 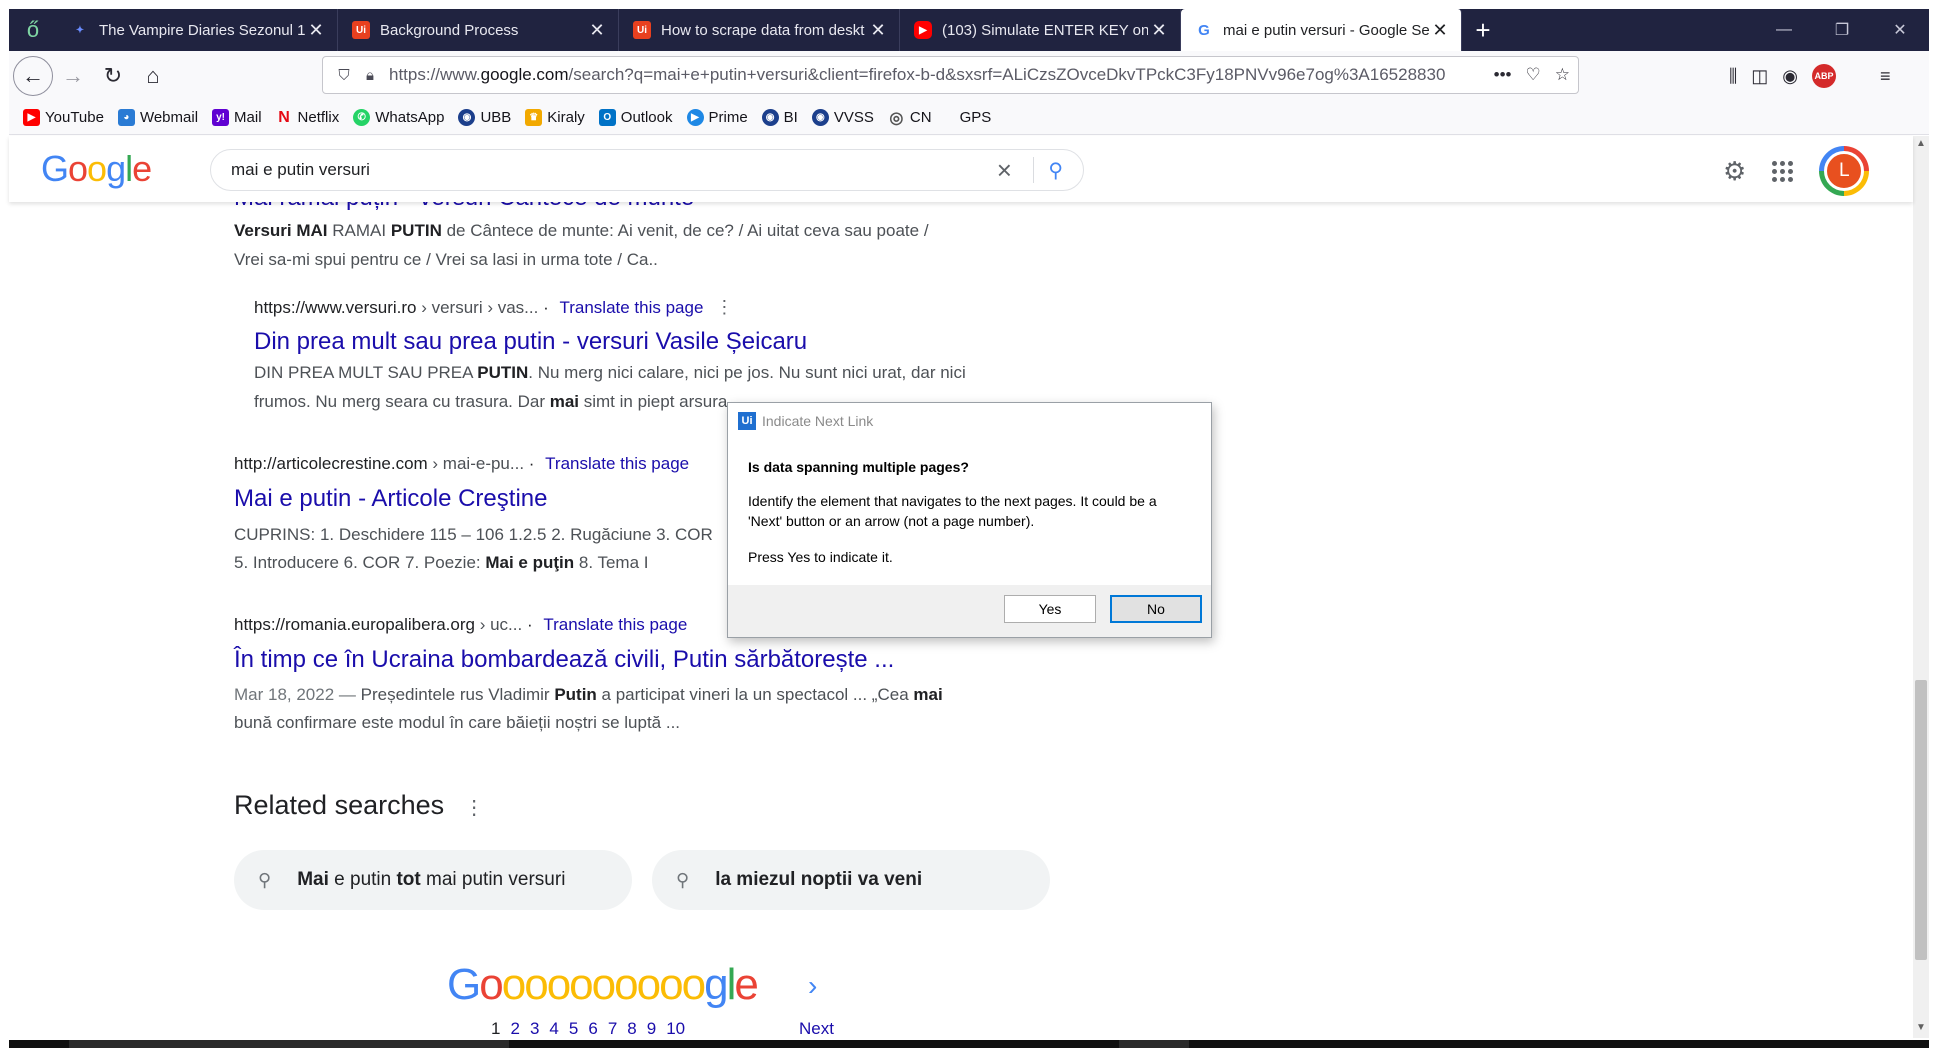 I want to click on next-page-link: Next, so click(x=816, y=1029).